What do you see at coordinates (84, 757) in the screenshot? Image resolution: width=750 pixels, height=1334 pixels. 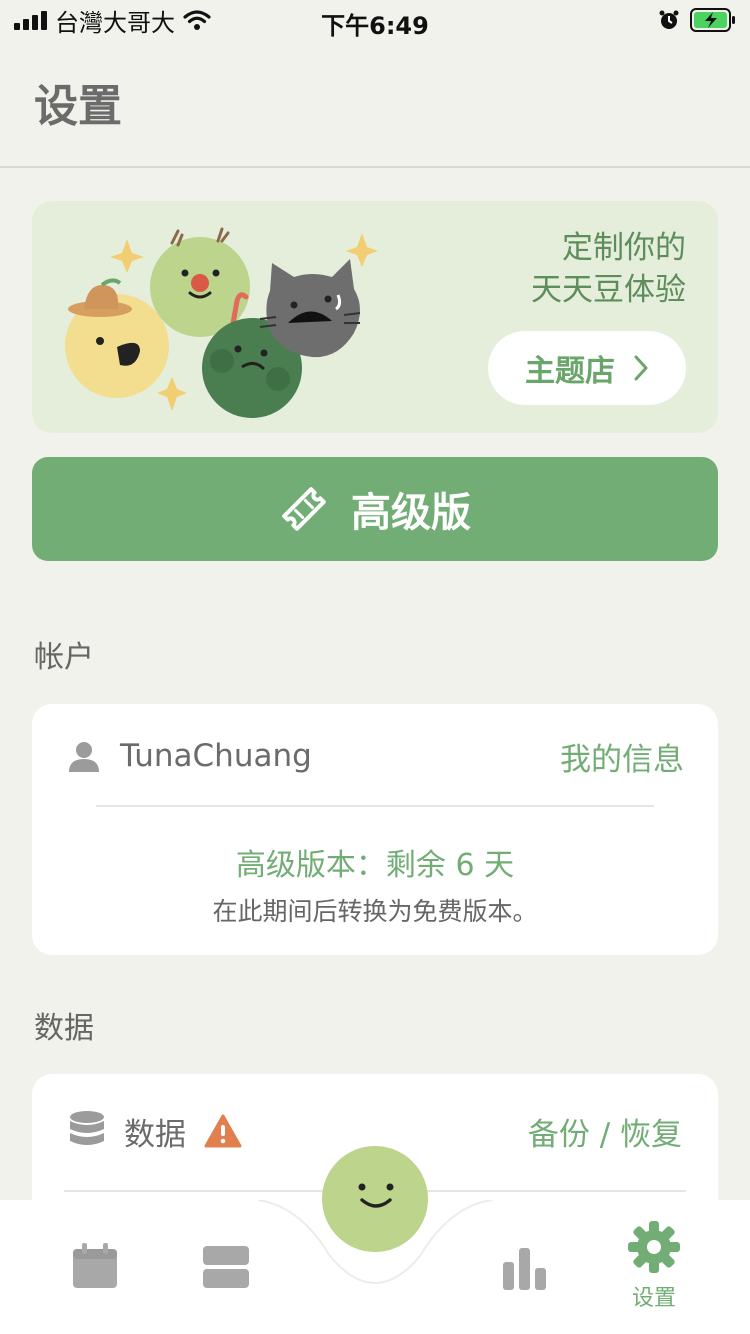 I see `user-icon` at bounding box center [84, 757].